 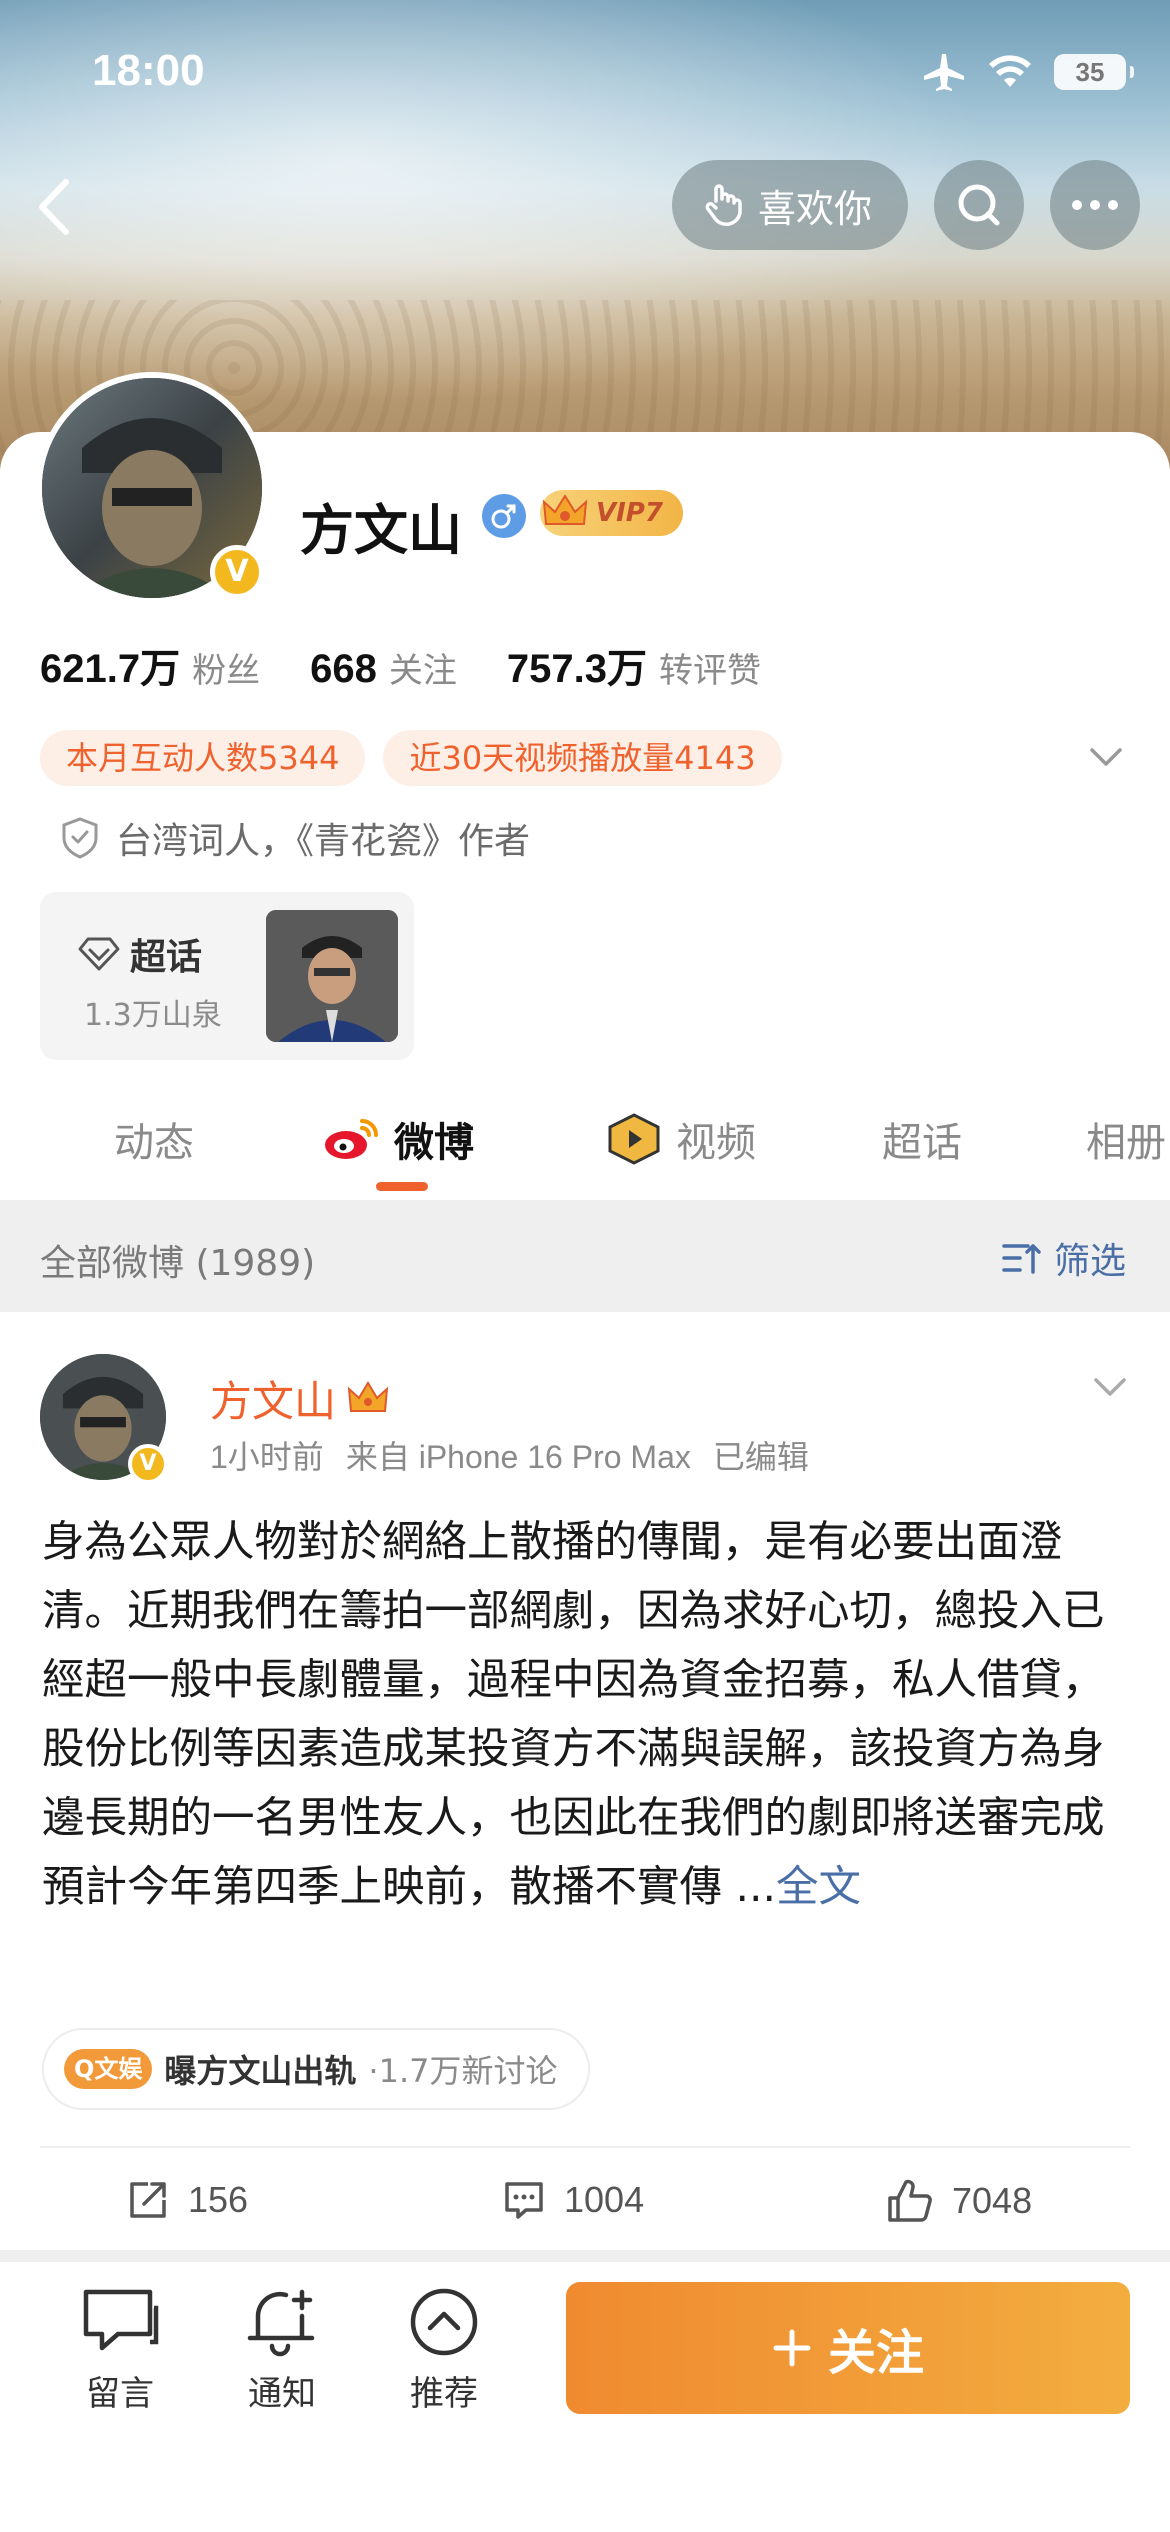 I want to click on recommend-button: 推荐, so click(x=444, y=2350).